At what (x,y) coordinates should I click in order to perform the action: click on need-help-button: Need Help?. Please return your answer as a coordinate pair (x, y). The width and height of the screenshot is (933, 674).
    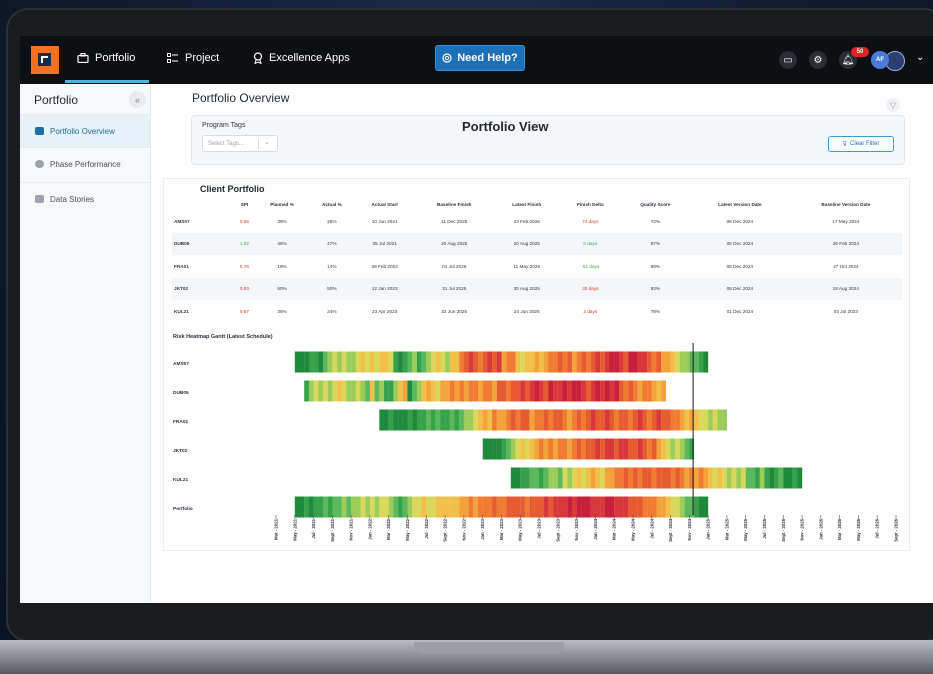
    Looking at the image, I should click on (480, 58).